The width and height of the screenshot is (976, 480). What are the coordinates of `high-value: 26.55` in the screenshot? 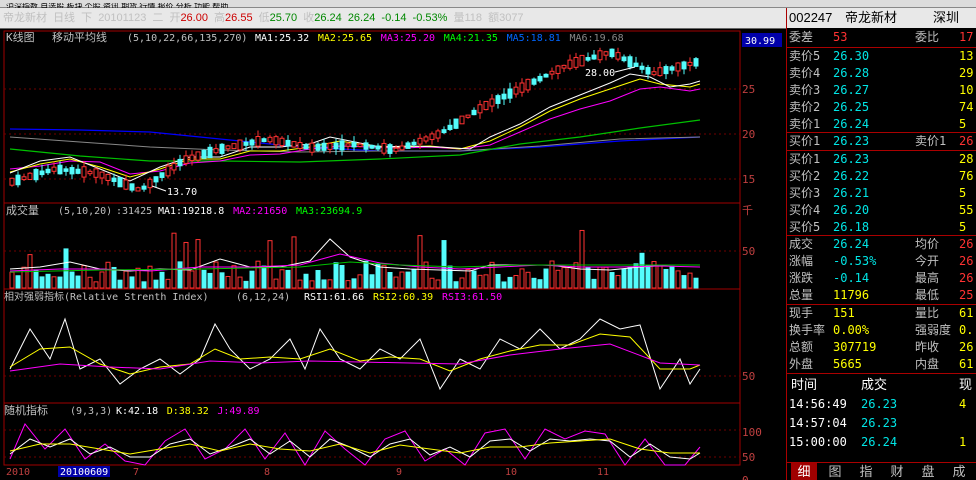 It's located at (239, 18).